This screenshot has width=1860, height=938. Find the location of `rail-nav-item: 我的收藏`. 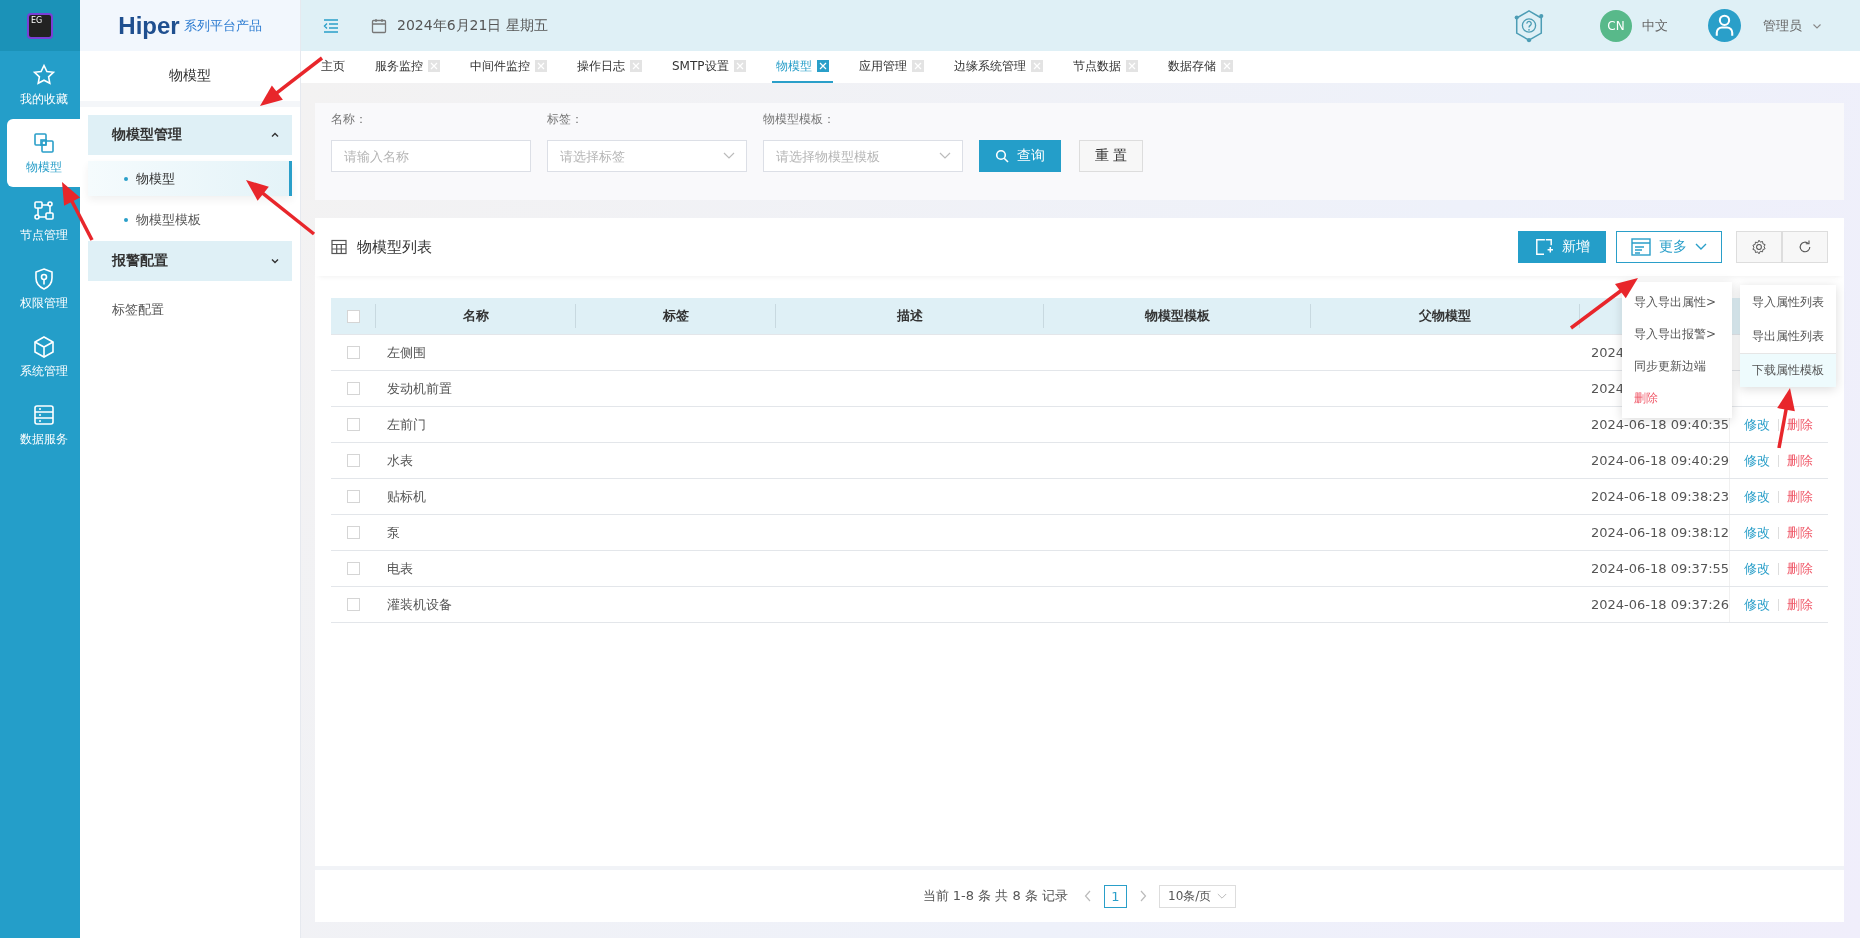

rail-nav-item: 我的收藏 is located at coordinates (43, 85).